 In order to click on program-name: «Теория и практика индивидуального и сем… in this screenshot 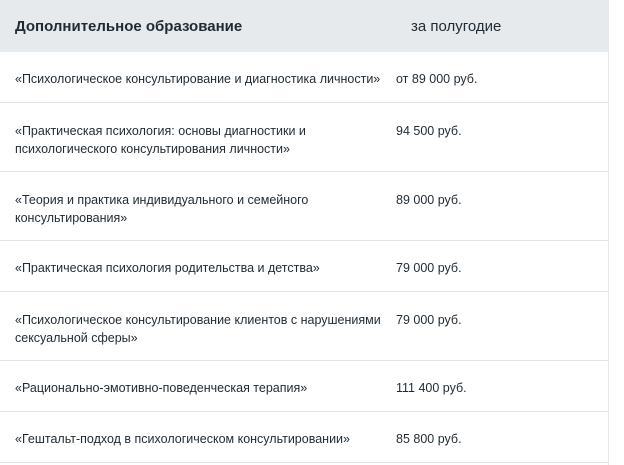, I will do `click(162, 209)`.